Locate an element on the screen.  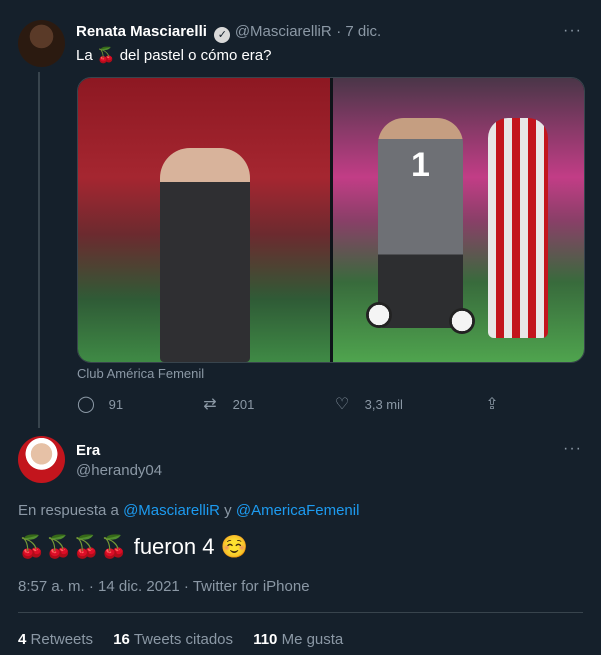
smiling-emoji-icon: ☺️ is located at coordinates (234, 546).